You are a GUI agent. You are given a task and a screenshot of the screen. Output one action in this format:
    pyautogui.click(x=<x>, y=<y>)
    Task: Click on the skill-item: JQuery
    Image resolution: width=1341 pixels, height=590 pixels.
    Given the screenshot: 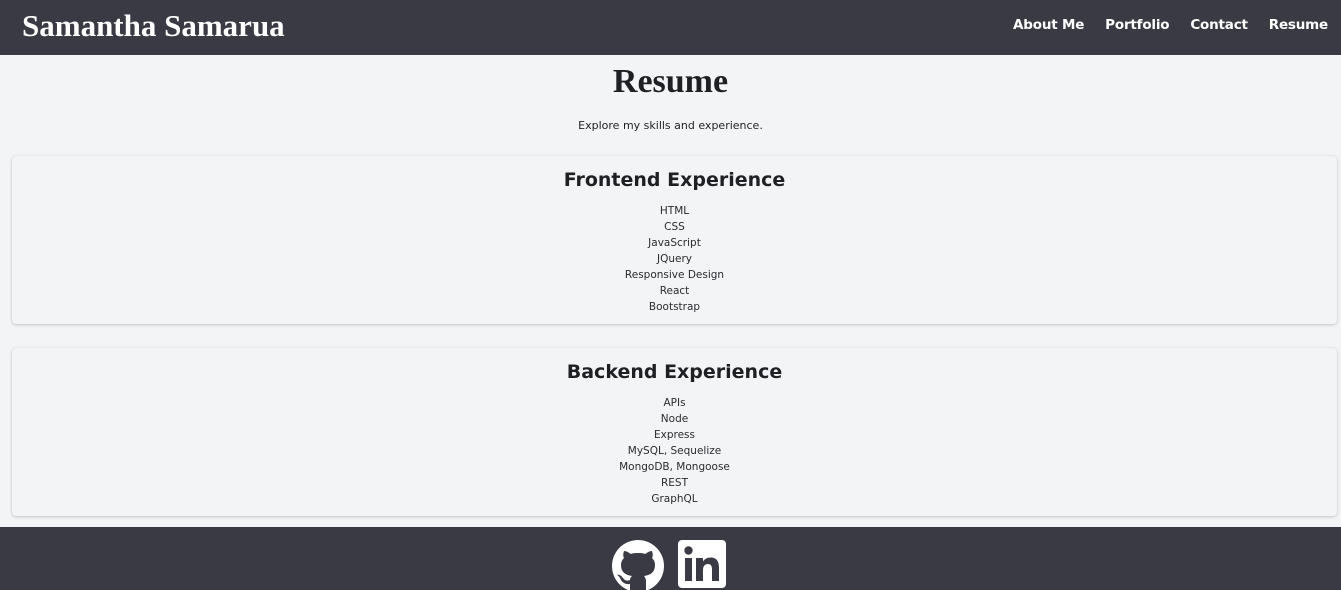 What is the action you would take?
    pyautogui.click(x=674, y=259)
    